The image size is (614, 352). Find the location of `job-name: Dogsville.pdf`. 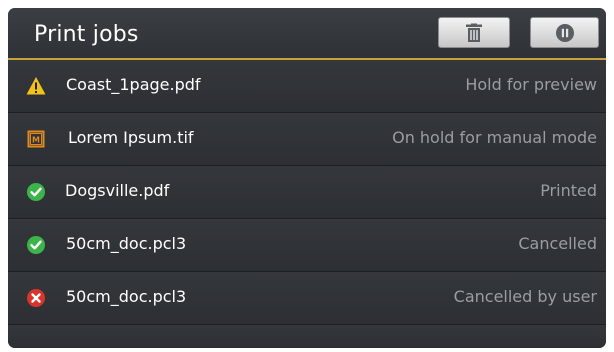

job-name: Dogsville.pdf is located at coordinates (117, 190).